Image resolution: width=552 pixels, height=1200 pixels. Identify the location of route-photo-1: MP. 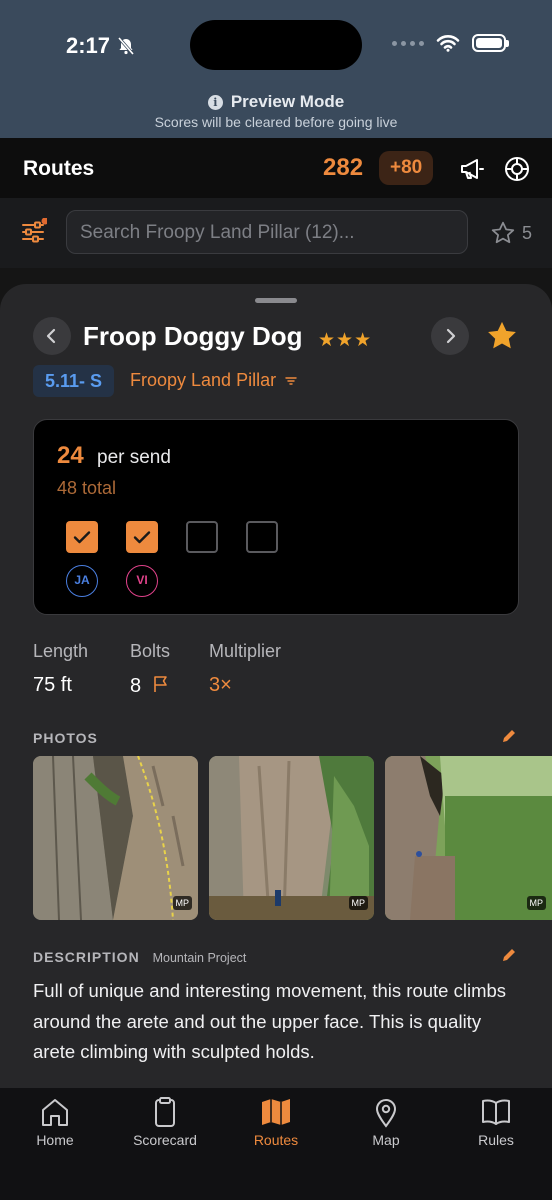
(115, 838).